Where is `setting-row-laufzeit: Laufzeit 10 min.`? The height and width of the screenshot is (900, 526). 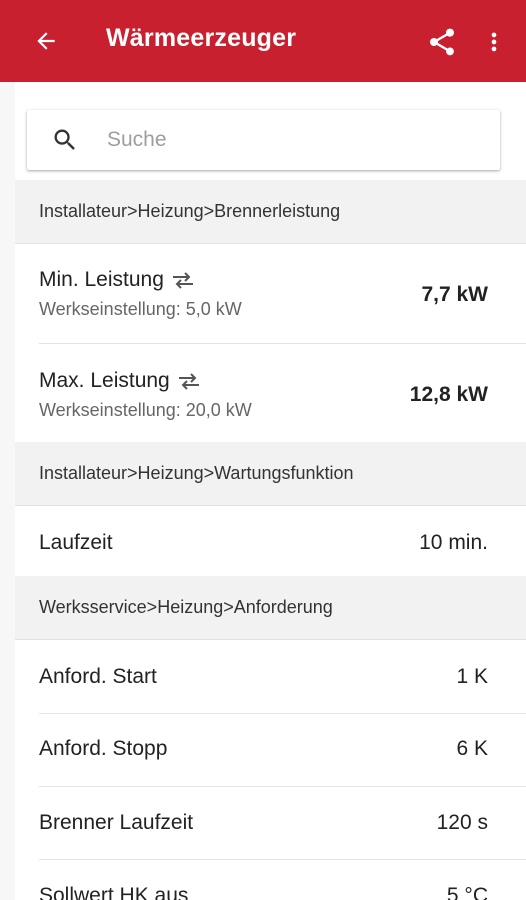 setting-row-laufzeit: Laufzeit 10 min. is located at coordinates (270, 542).